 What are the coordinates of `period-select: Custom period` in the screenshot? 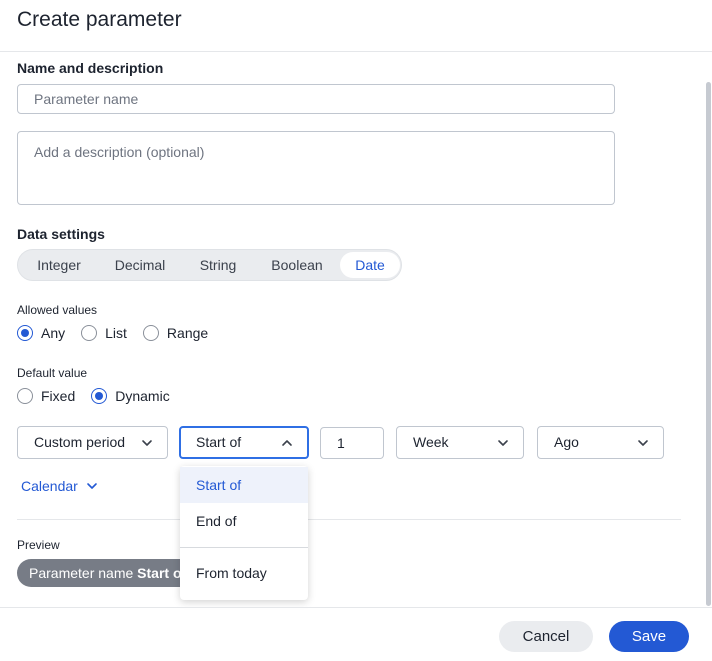 It's located at (92, 442).